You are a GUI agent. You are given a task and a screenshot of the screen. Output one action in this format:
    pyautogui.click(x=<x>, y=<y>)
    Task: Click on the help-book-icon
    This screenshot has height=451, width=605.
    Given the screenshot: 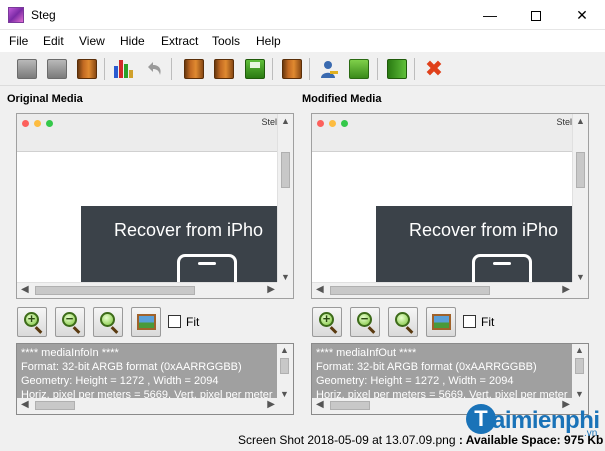 What is the action you would take?
    pyautogui.click(x=397, y=69)
    